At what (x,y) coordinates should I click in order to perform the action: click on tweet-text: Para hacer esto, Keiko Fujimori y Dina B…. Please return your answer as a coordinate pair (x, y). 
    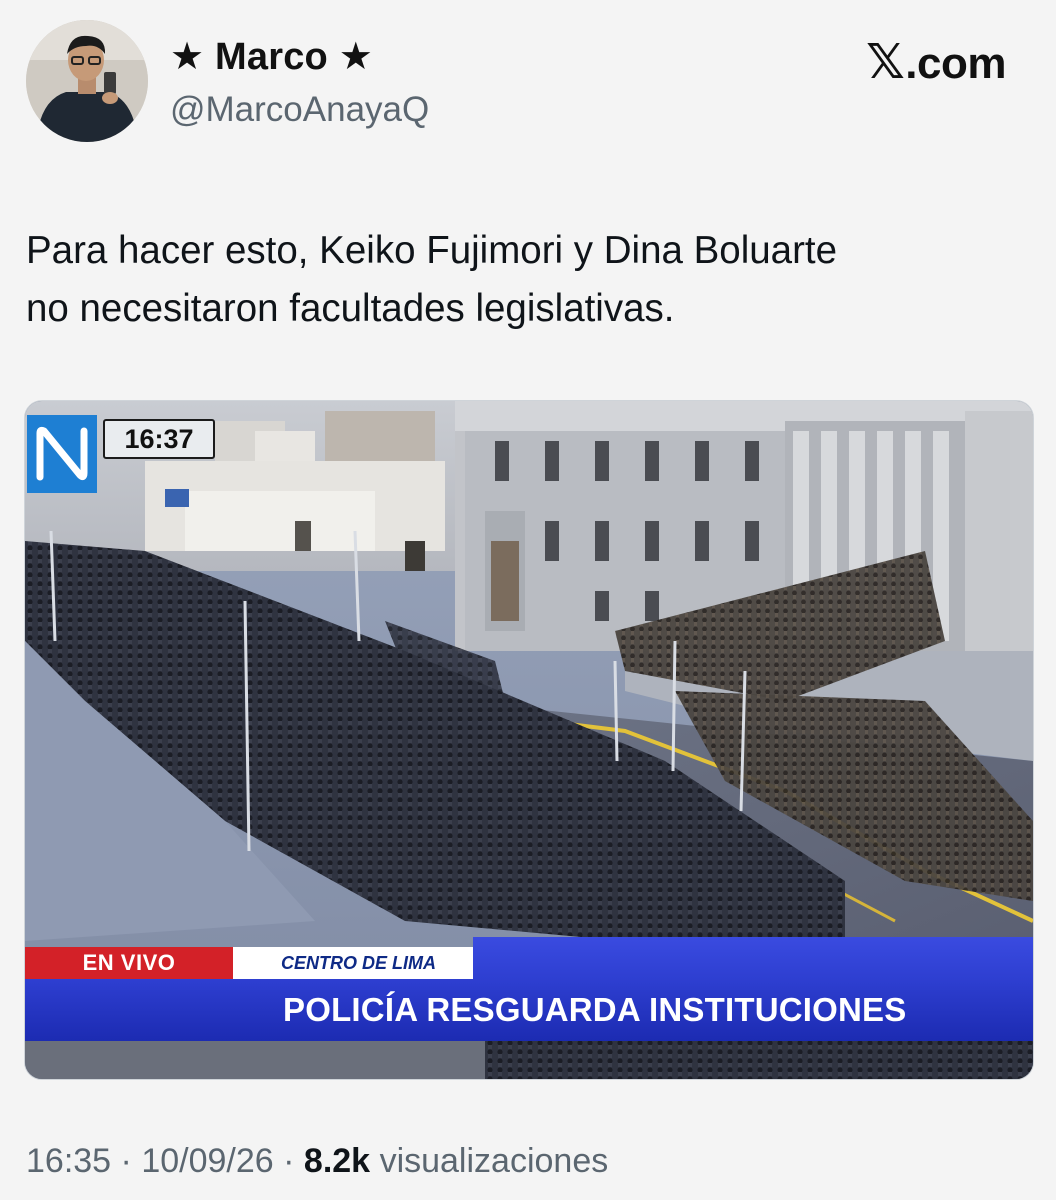
    Looking at the image, I should click on (526, 280).